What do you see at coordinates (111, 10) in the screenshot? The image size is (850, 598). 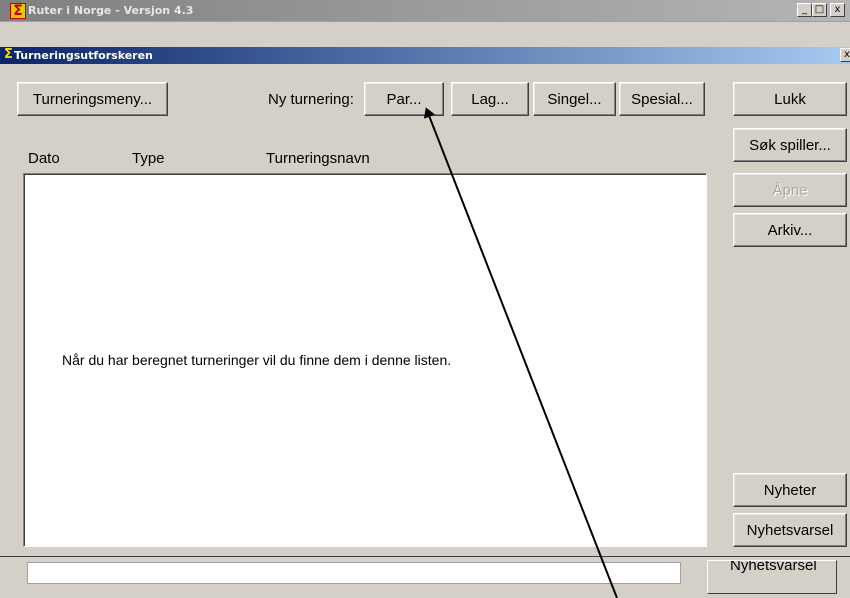 I see `main-window-title: Ruter i Norge - Versjon 4.3` at bounding box center [111, 10].